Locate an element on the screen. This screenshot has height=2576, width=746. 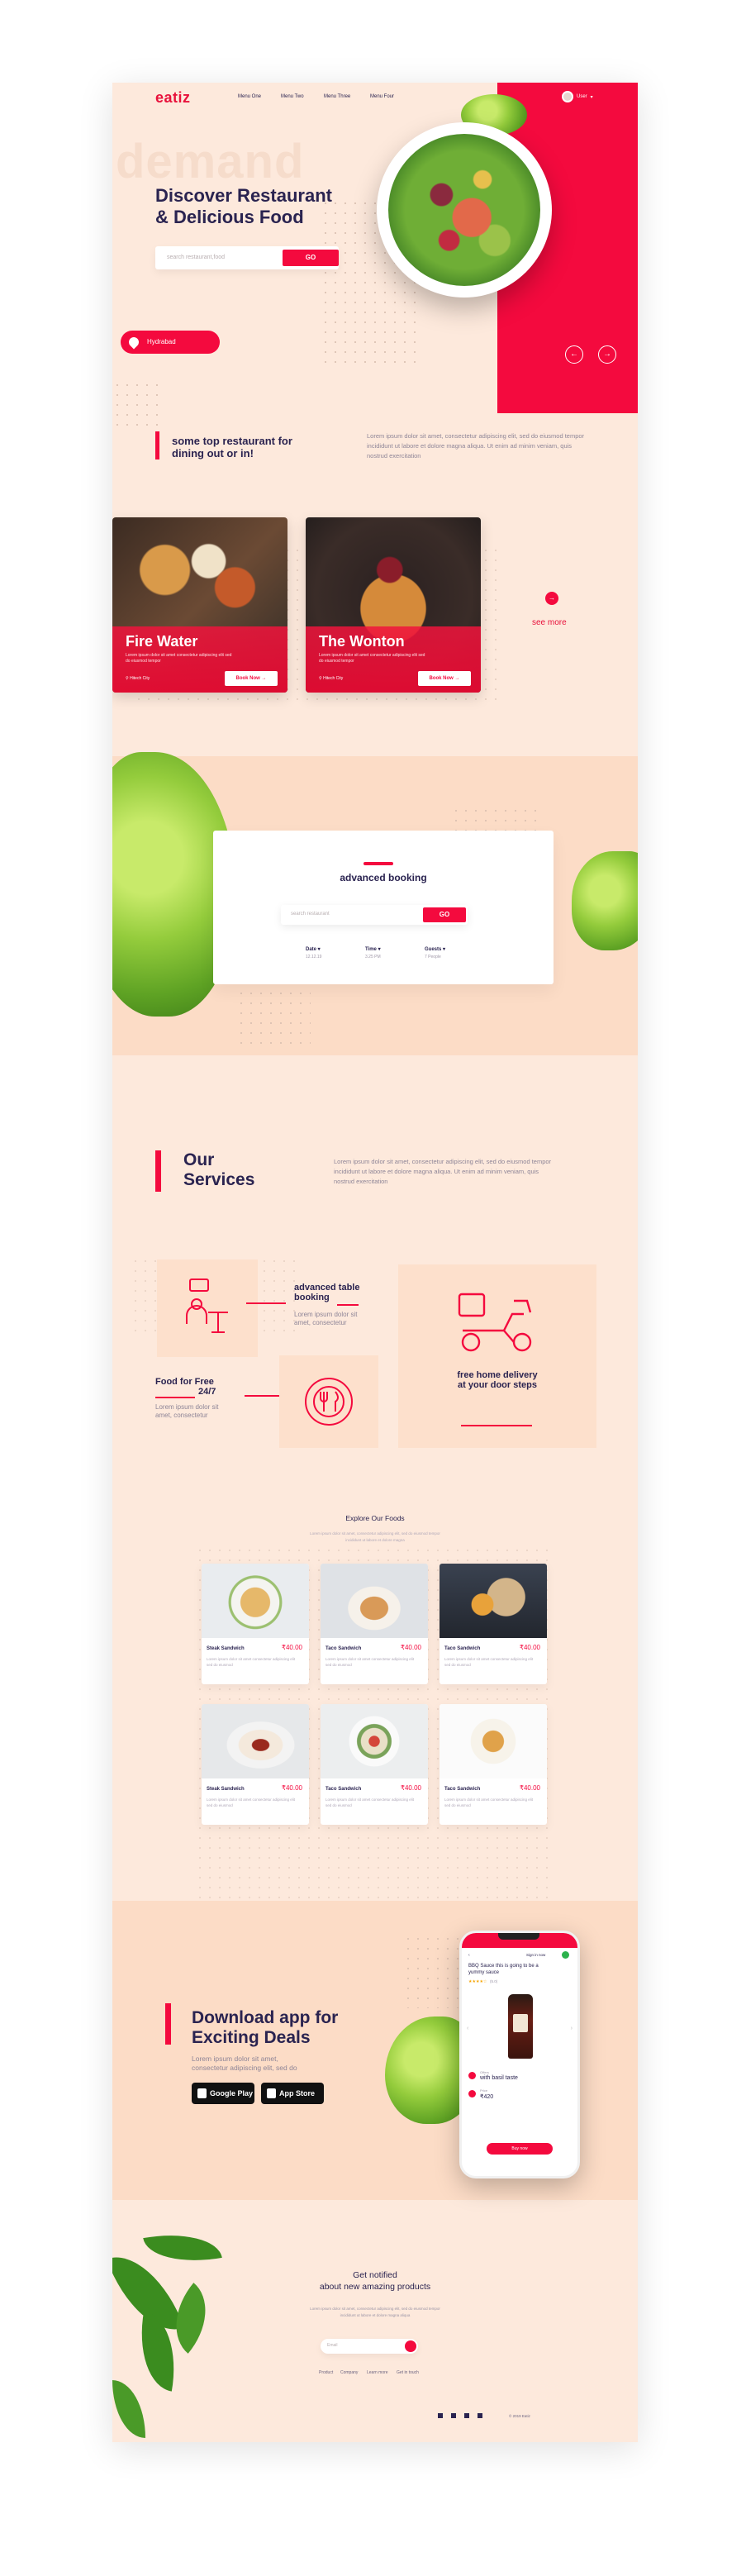
nav-menu-four: Menu Four is located at coordinates (382, 97).